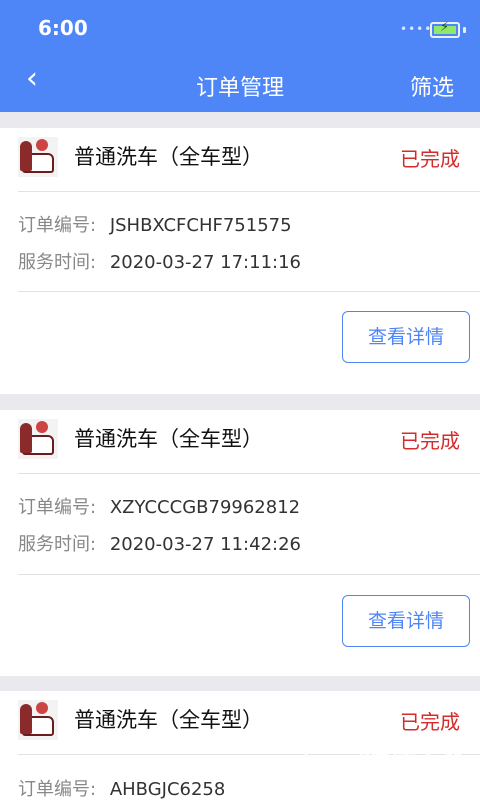  I want to click on order-number: XZYCCCGB79962812, so click(205, 507).